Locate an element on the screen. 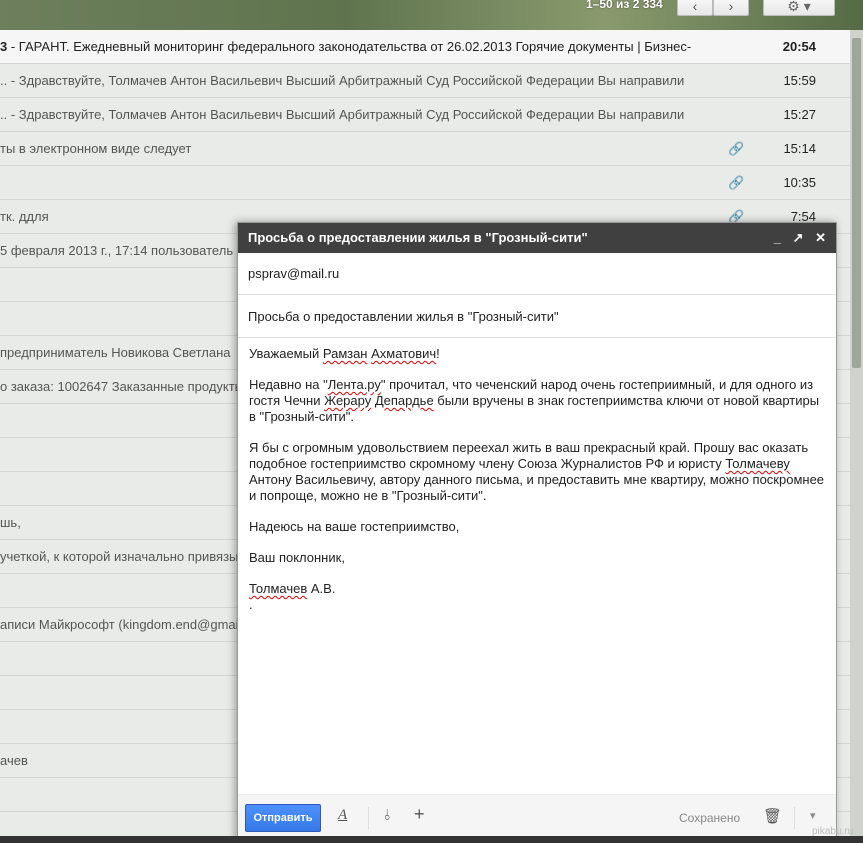 The image size is (863, 843). watermark: pikabu.ru is located at coordinates (833, 831).